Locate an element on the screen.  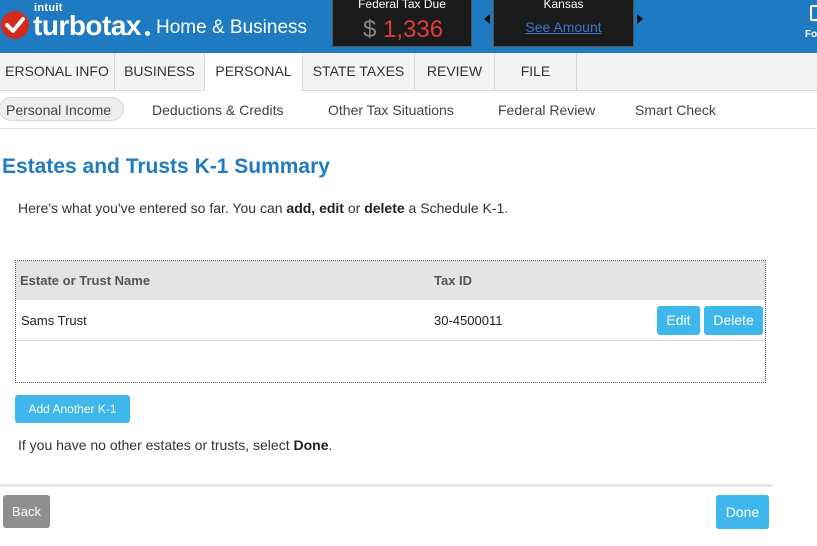
header-right-label: Fo is located at coordinates (811, 34).